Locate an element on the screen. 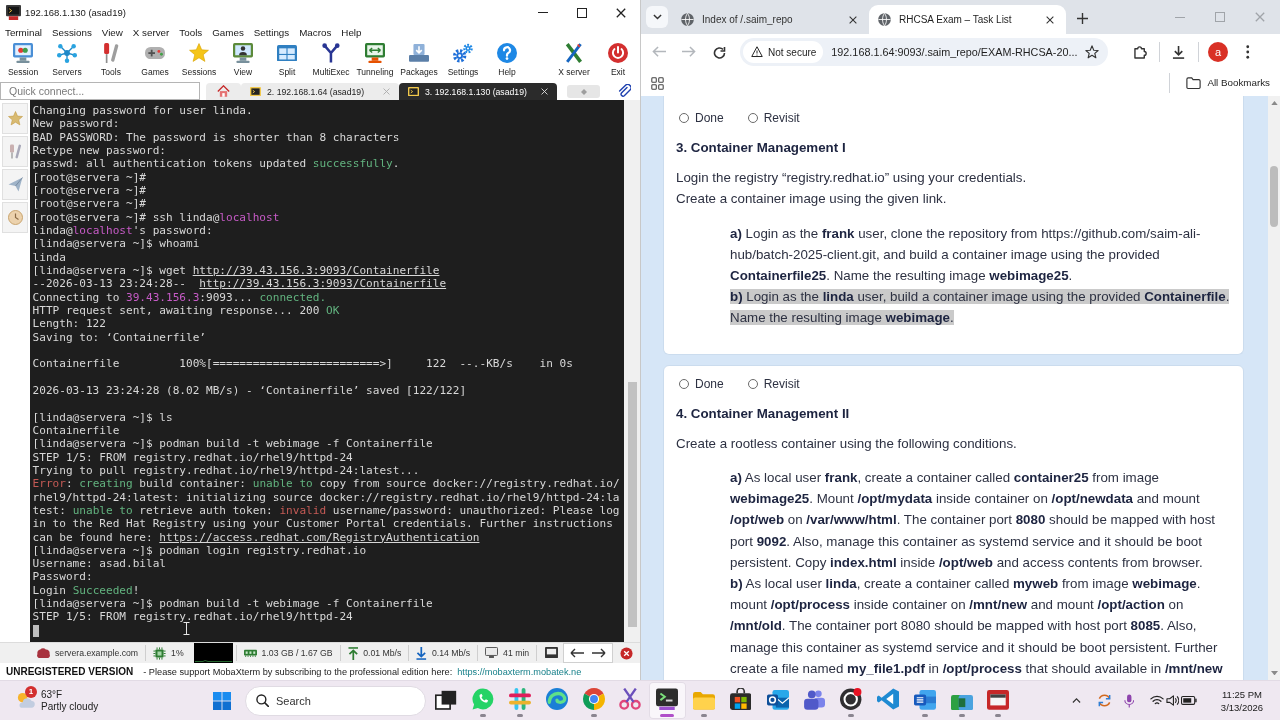  terminal-line: [linda@servera ~]$ ls is located at coordinates (103, 417).